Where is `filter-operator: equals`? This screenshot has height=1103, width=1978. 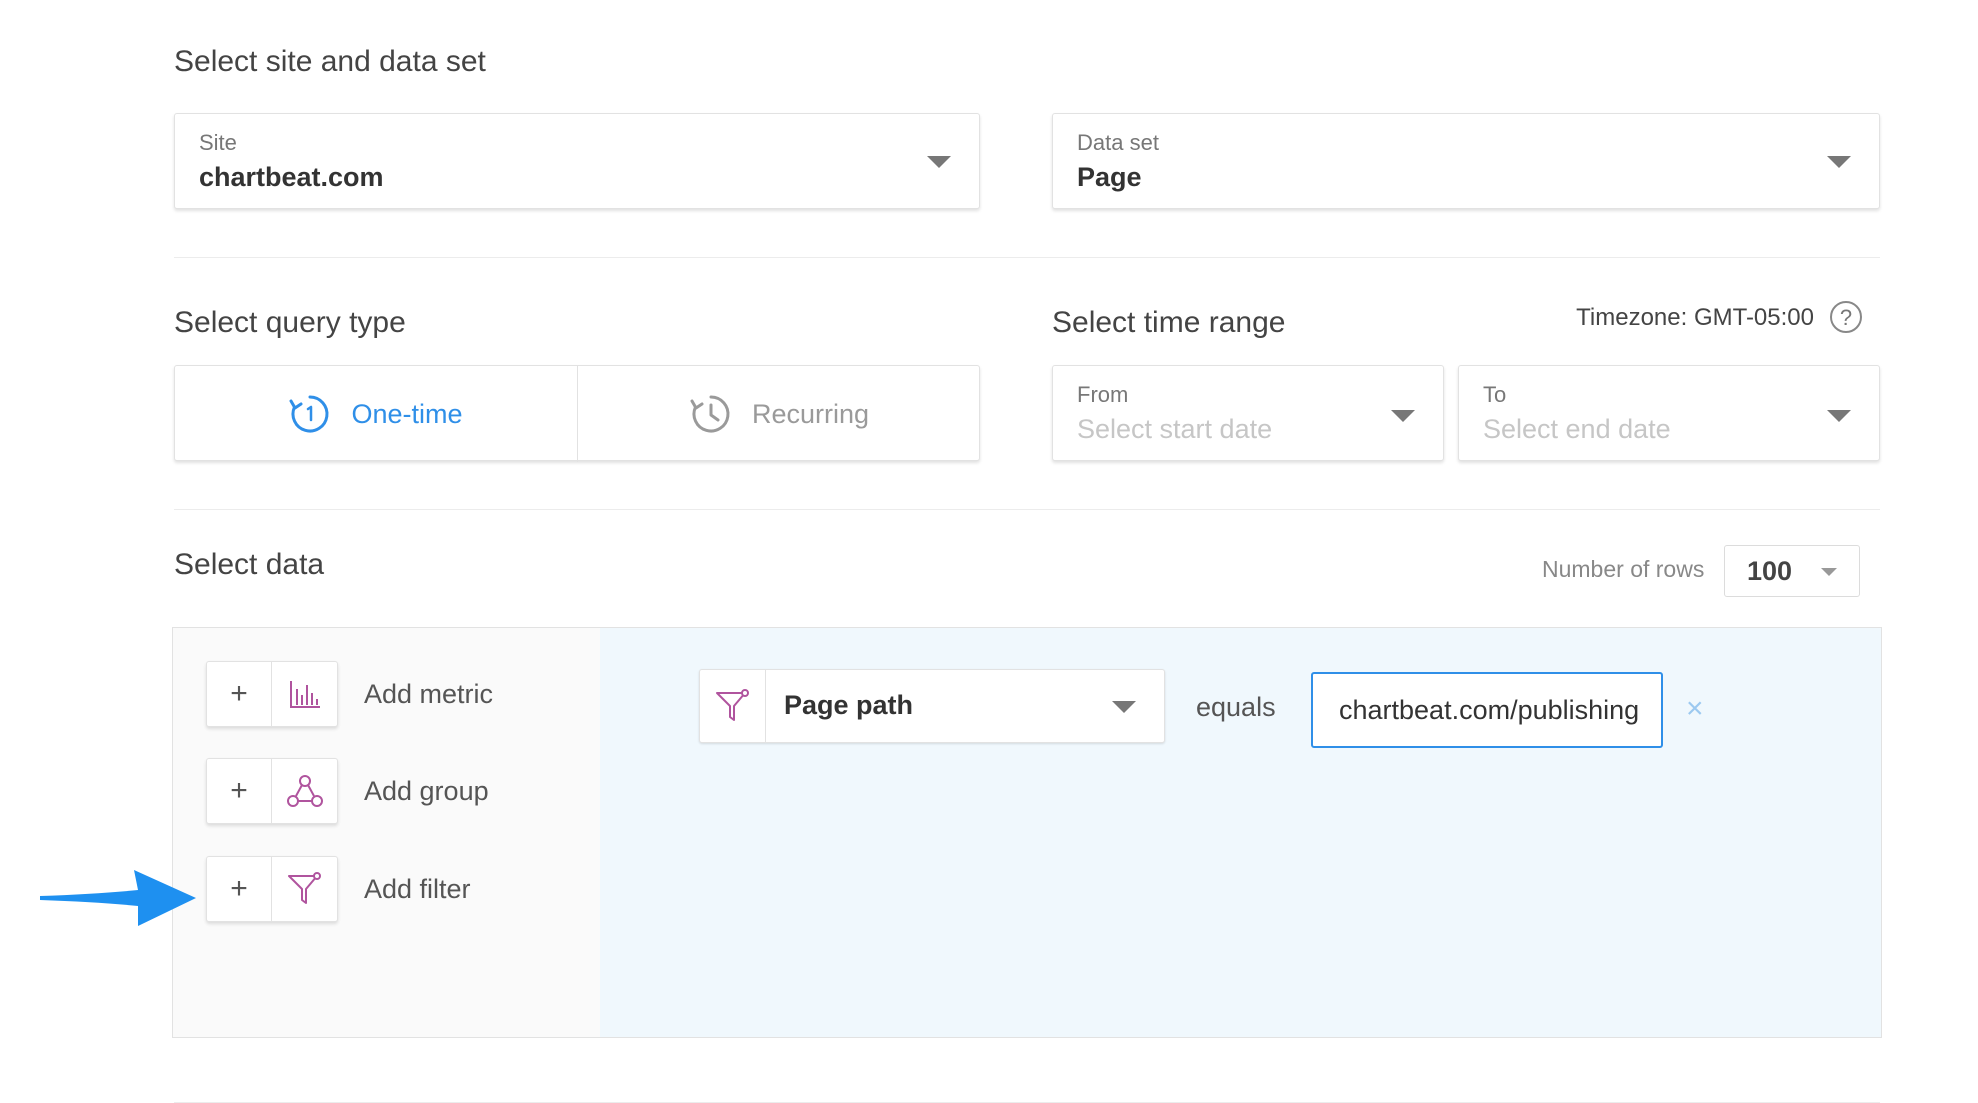 filter-operator: equals is located at coordinates (1236, 707).